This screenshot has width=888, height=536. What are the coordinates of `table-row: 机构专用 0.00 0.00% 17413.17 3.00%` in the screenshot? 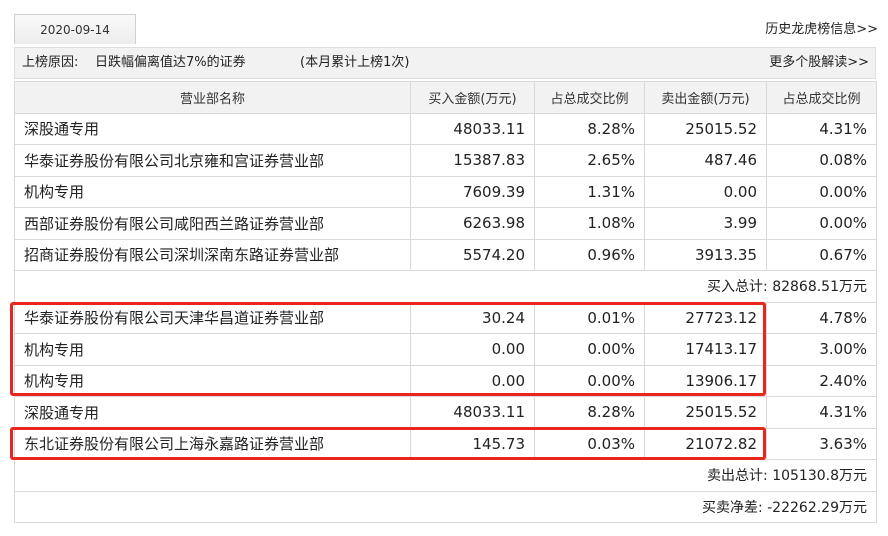 It's located at (445, 349).